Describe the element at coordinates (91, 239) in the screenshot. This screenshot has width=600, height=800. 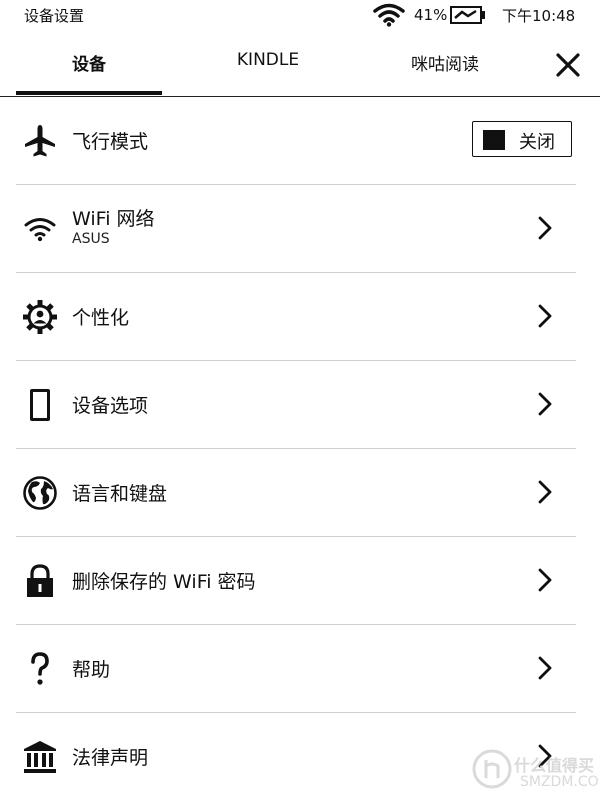
I see `connected-network-name: ASUS` at that location.